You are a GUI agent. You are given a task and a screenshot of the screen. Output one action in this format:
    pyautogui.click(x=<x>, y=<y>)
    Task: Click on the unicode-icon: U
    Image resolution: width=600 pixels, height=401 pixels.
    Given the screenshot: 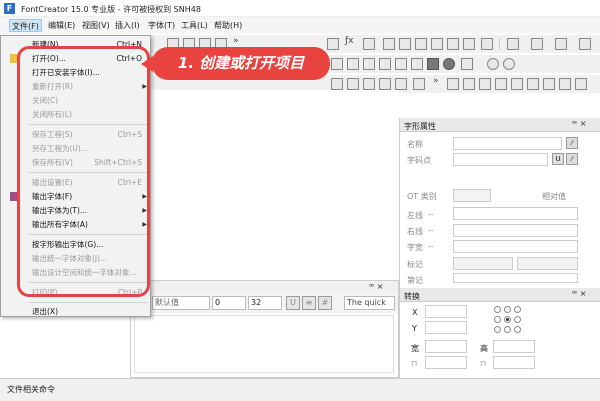 What is the action you would take?
    pyautogui.click(x=558, y=159)
    